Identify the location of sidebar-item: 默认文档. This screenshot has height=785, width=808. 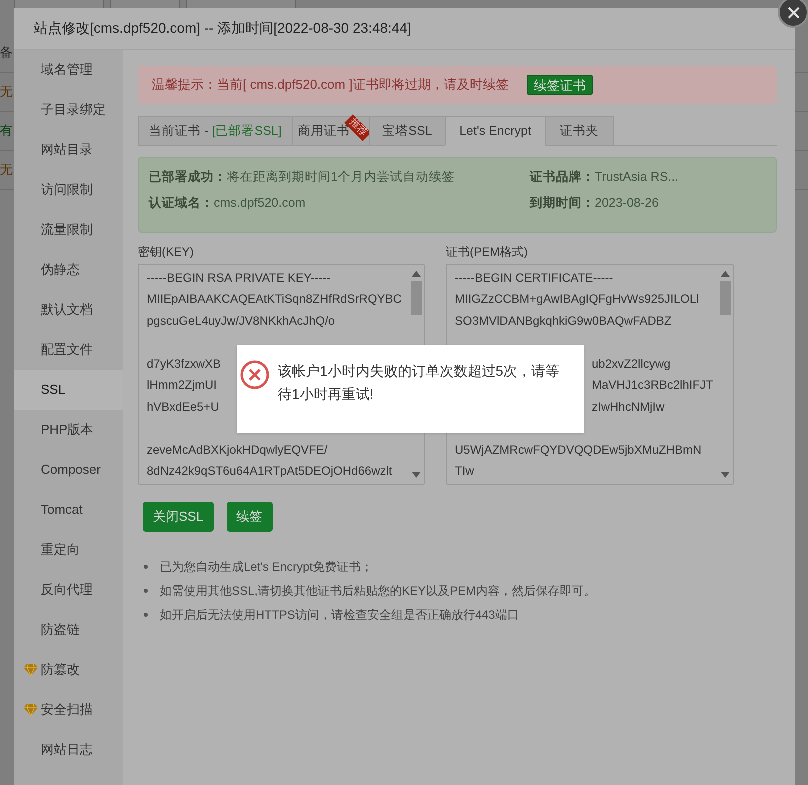
(68, 310).